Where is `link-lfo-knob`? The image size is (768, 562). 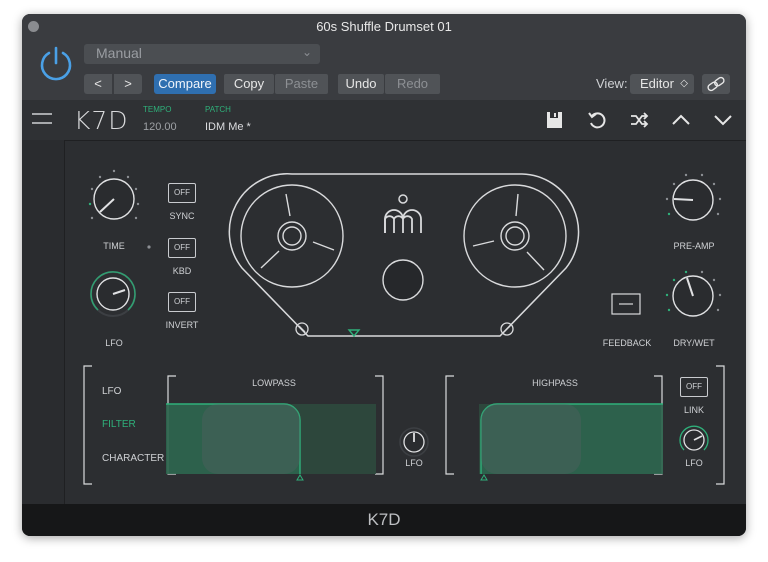
link-lfo-knob is located at coordinates (694, 440).